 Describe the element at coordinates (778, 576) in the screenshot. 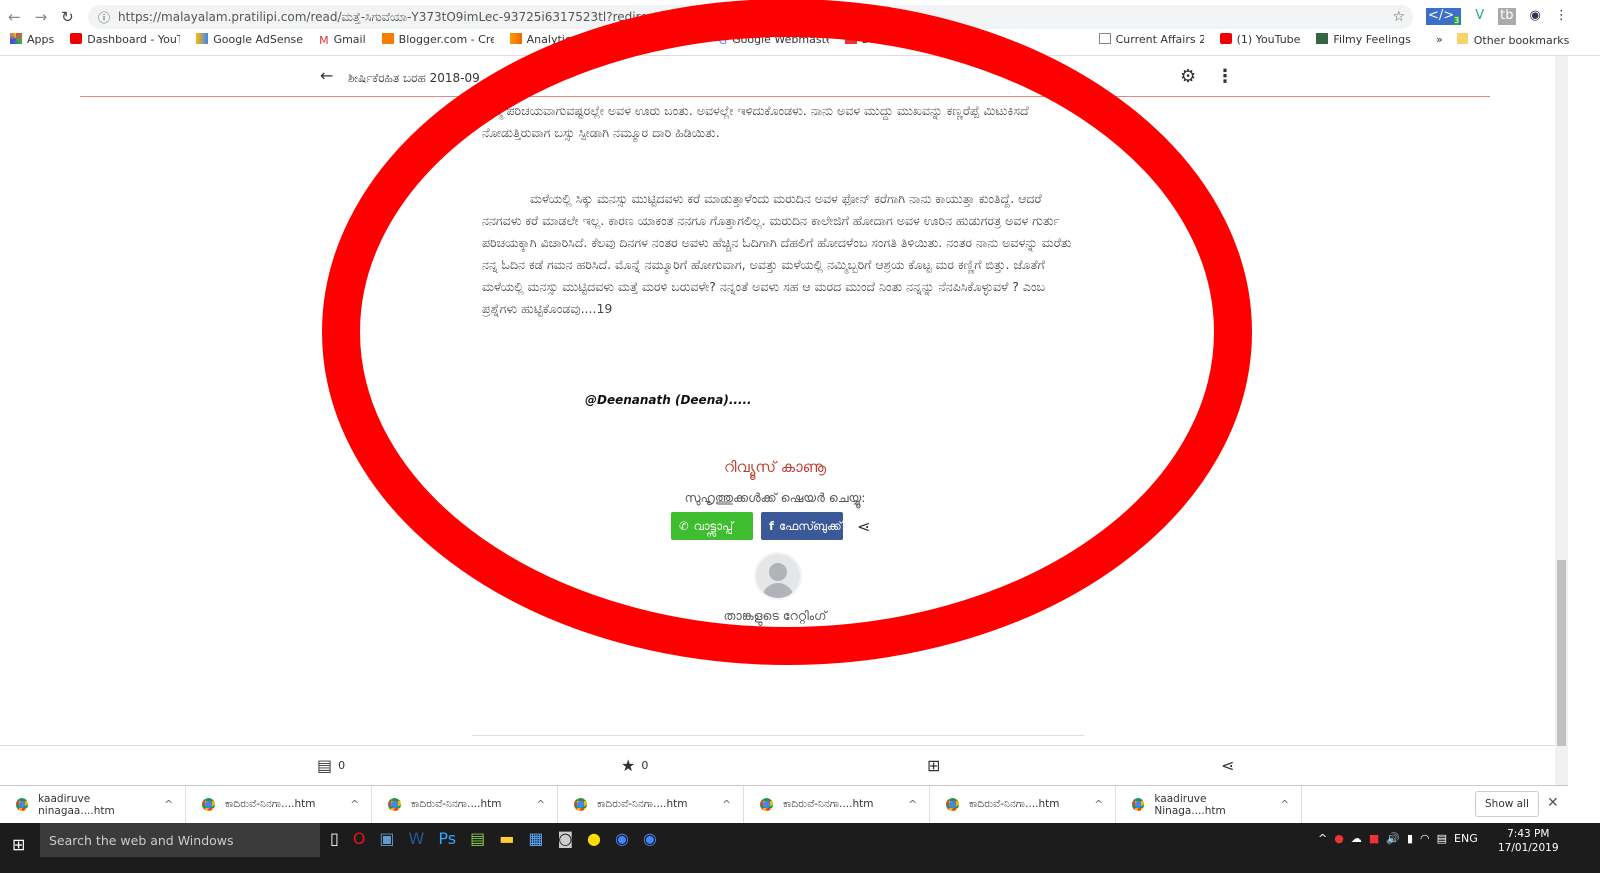

I see `user-avatar` at that location.